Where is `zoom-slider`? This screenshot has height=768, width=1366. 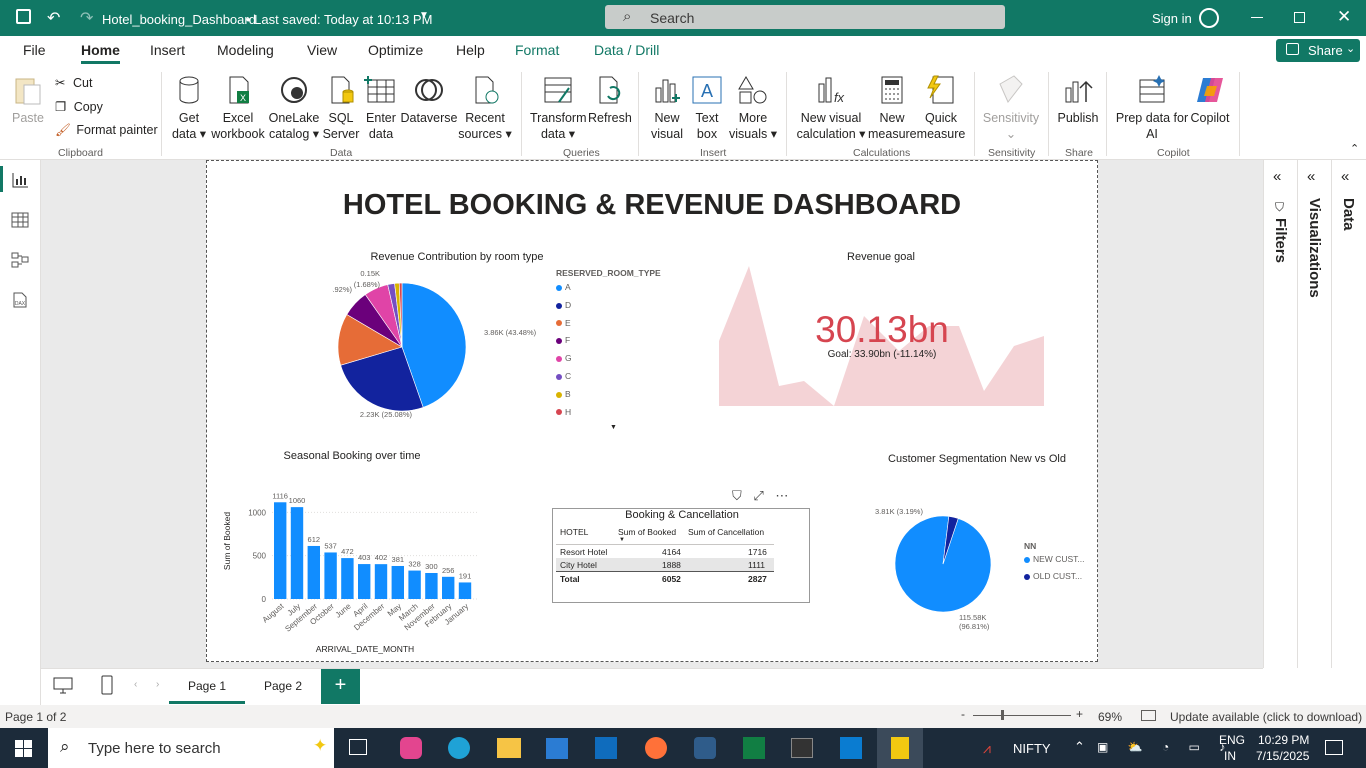
zoom-slider is located at coordinates (1022, 715).